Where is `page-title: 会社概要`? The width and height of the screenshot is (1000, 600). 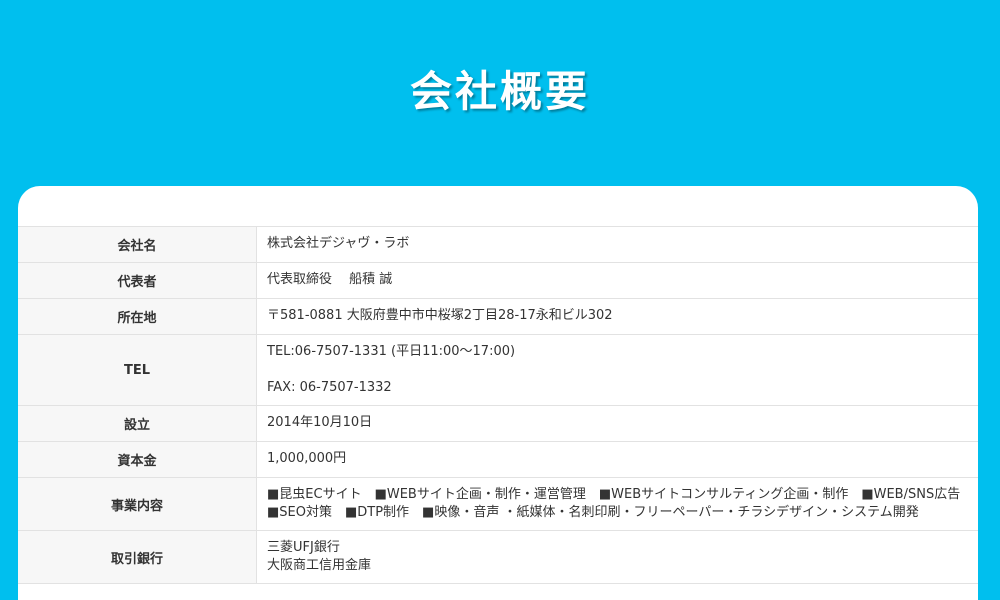 page-title: 会社概要 is located at coordinates (499, 91).